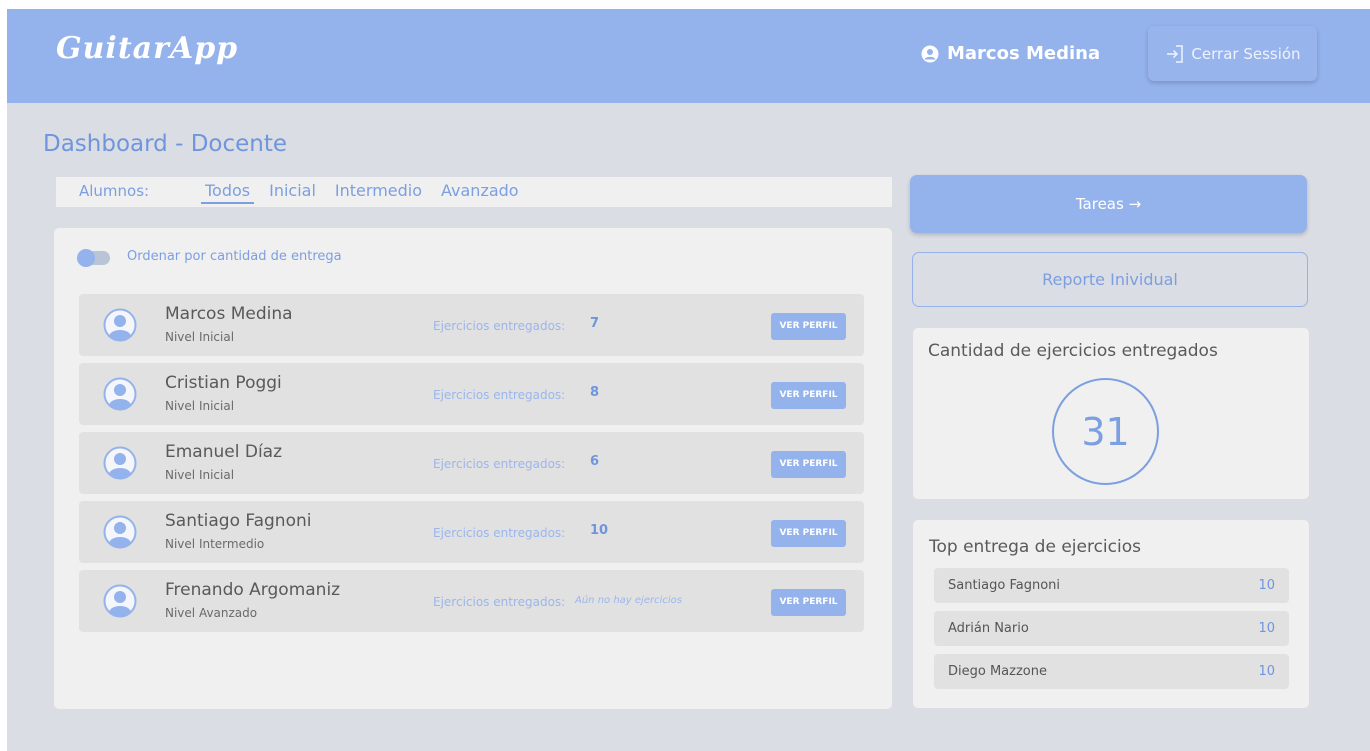 This screenshot has height=751, width=1370. I want to click on top-student-name: Diego Mazzone, so click(997, 671).